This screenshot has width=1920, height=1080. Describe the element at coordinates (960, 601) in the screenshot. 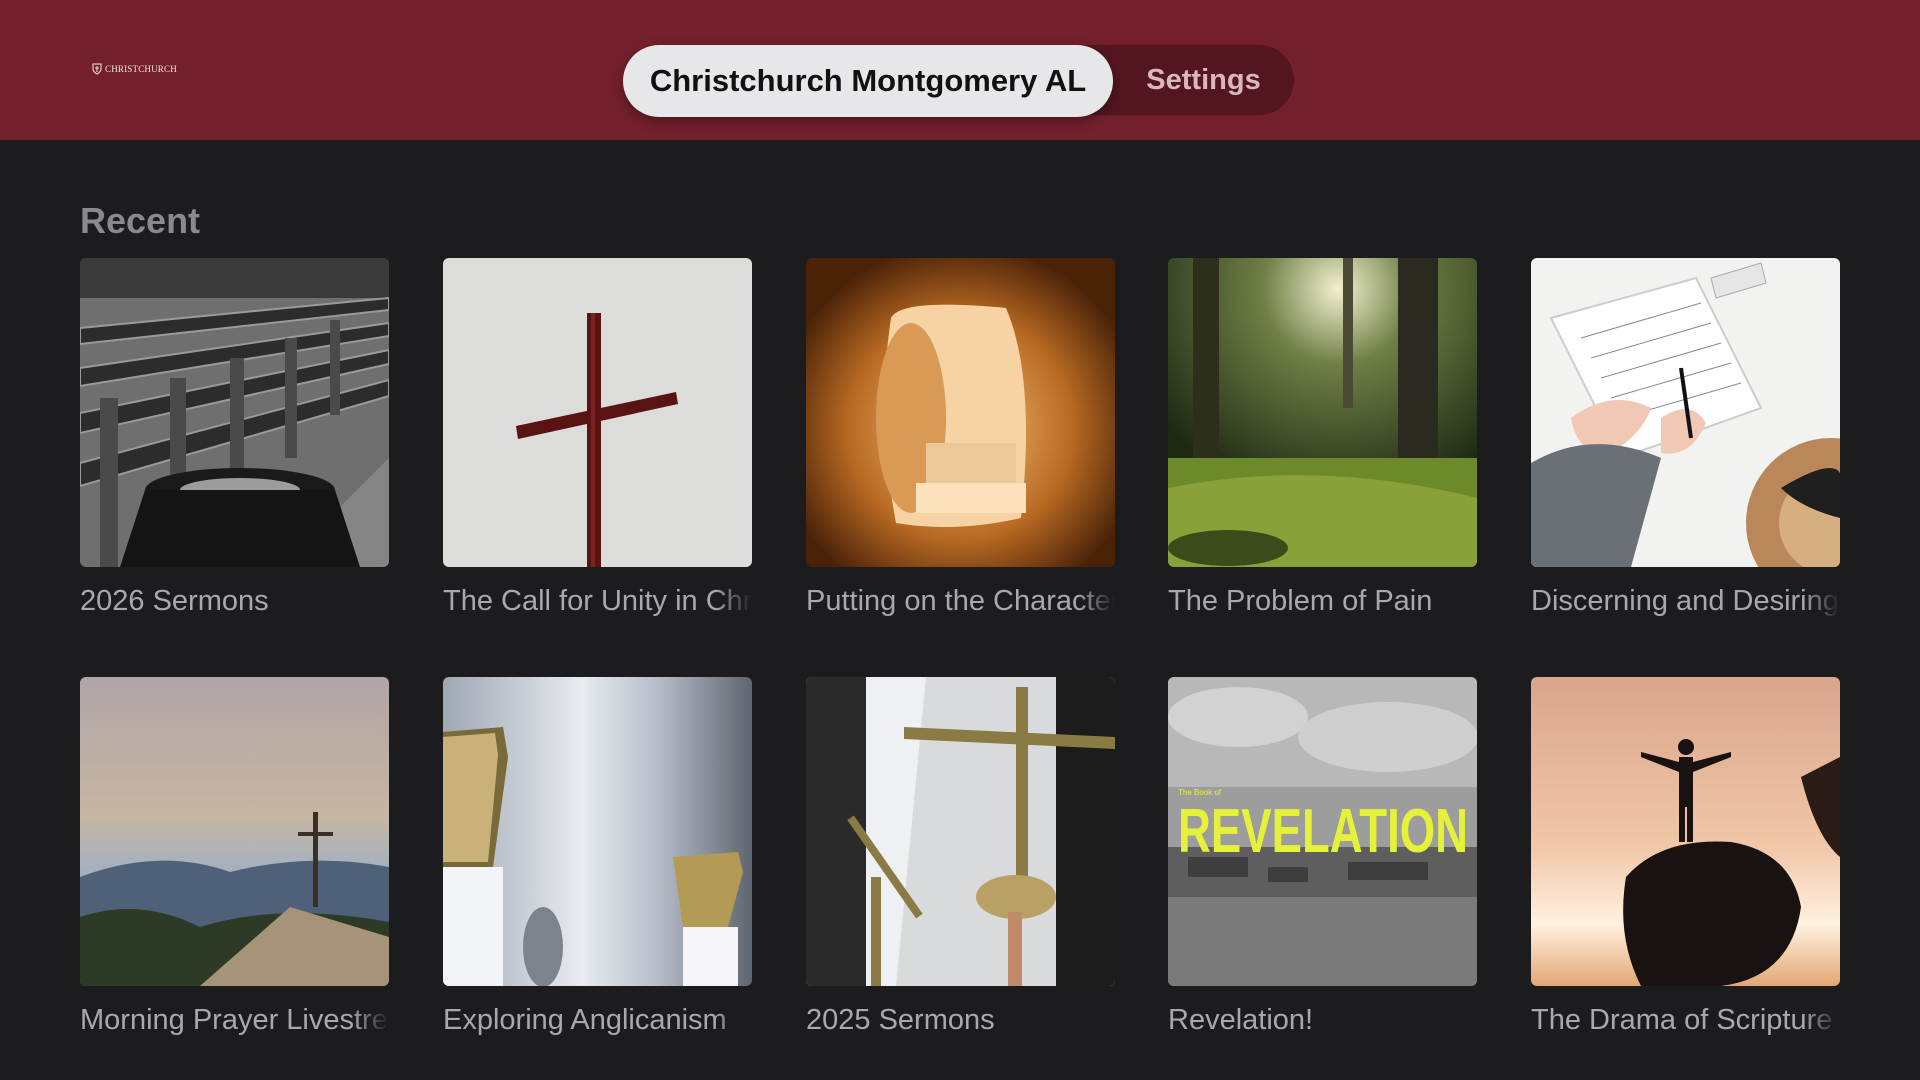

I see `card-title: Putting on the Character of Christ` at that location.